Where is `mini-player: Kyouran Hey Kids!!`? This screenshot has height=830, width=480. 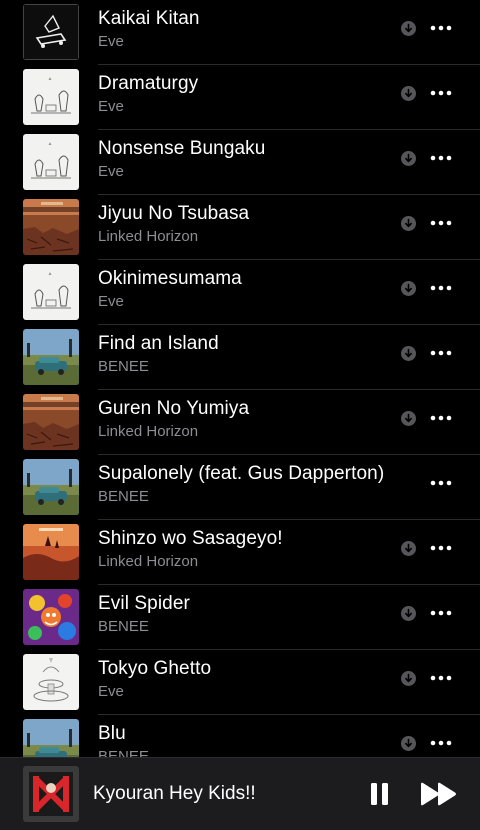
mini-player: Kyouran Hey Kids!! is located at coordinates (240, 793).